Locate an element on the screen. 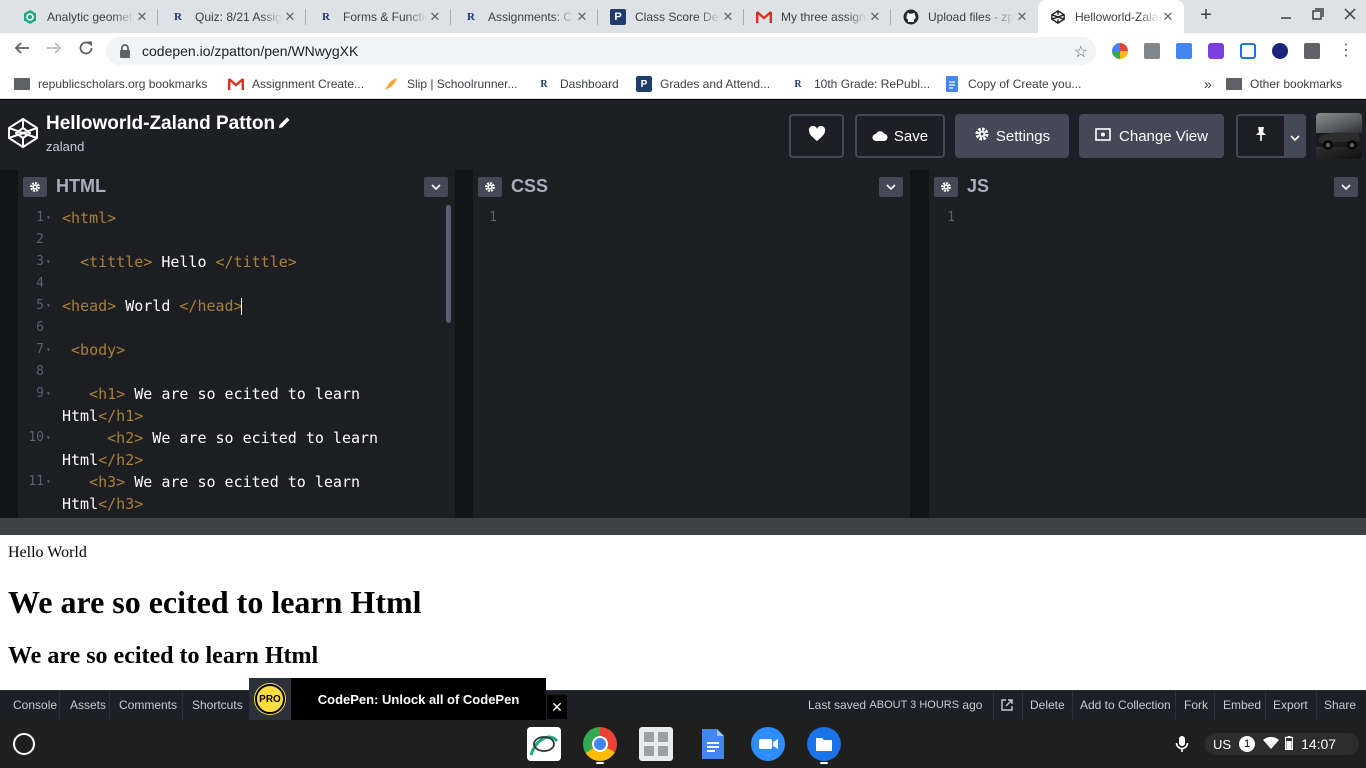 This screenshot has width=1366, height=768. preview-resize-handle is located at coordinates (683, 526).